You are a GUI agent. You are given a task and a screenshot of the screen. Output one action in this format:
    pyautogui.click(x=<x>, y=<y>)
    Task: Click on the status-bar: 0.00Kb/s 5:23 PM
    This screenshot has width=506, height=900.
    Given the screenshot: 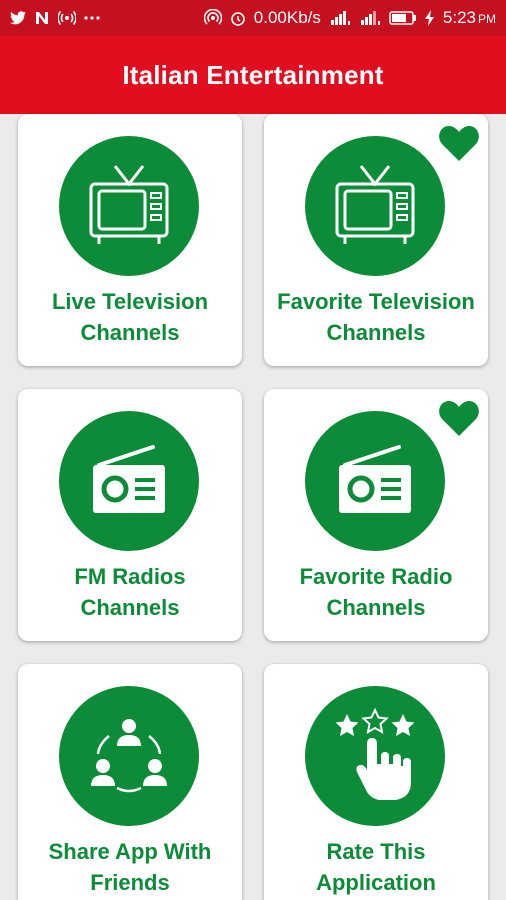 What is the action you would take?
    pyautogui.click(x=253, y=18)
    